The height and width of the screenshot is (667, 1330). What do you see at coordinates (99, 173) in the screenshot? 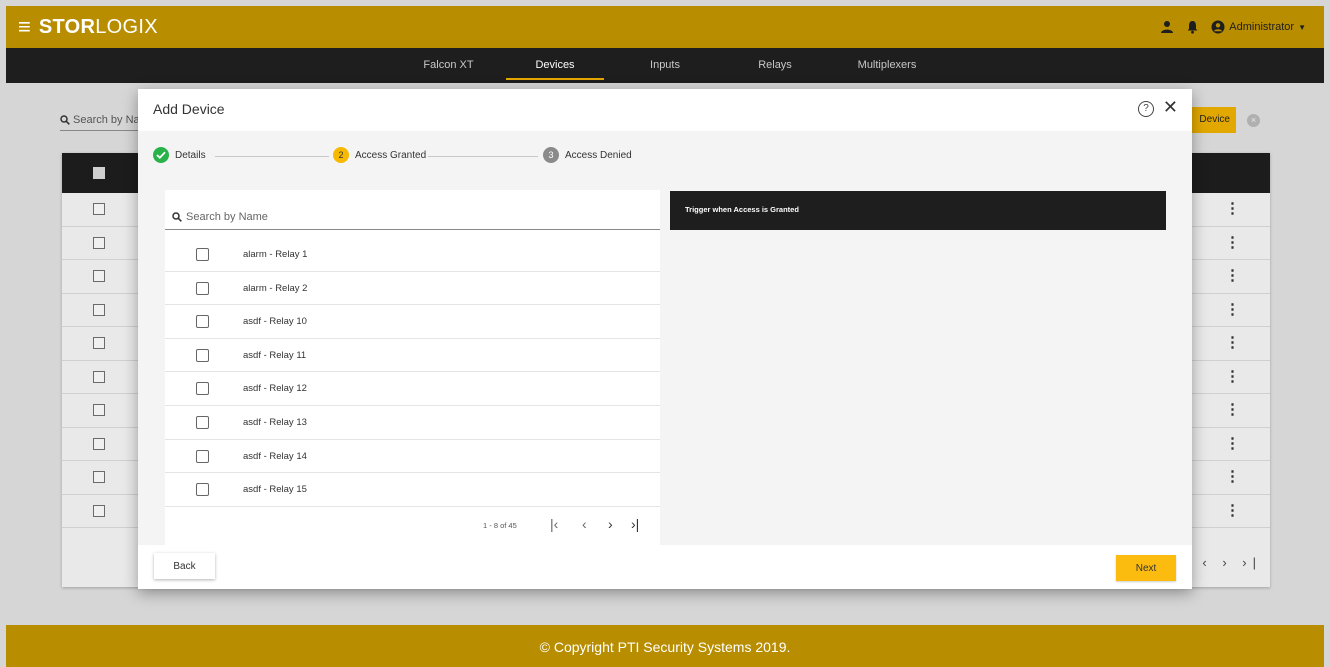
I see `select-all-checkbox` at bounding box center [99, 173].